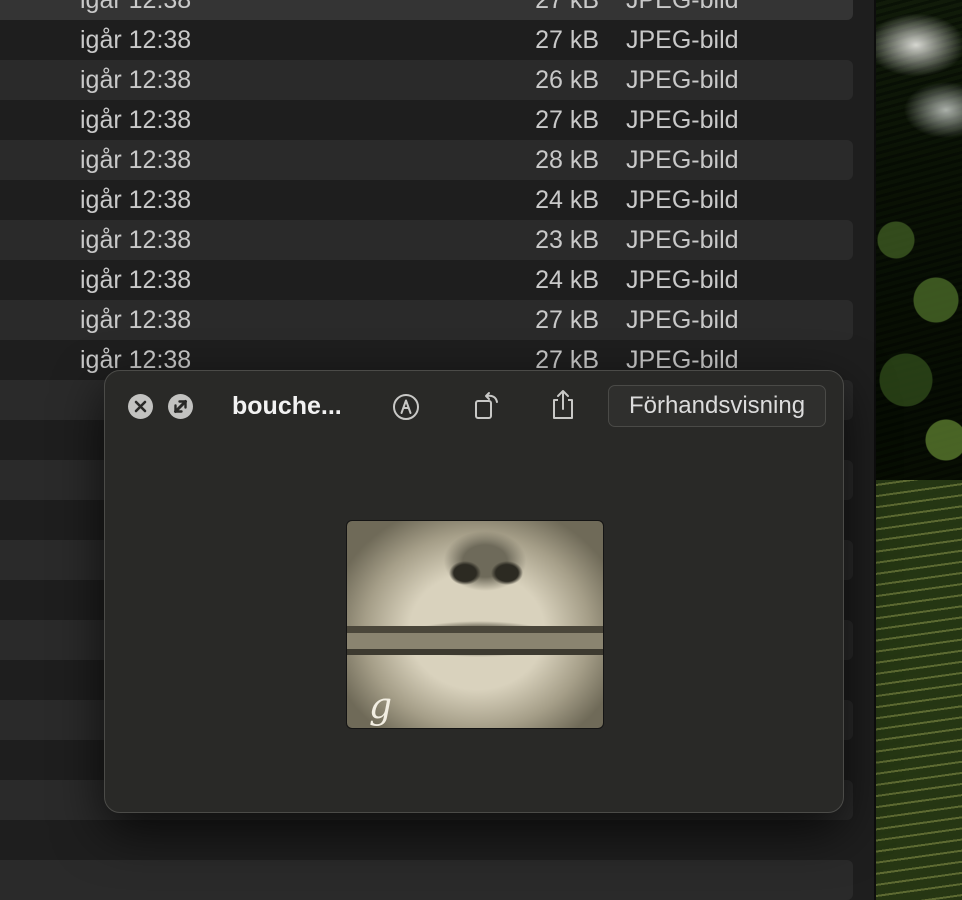  What do you see at coordinates (919, 330) in the screenshot?
I see `wallpaper-trees` at bounding box center [919, 330].